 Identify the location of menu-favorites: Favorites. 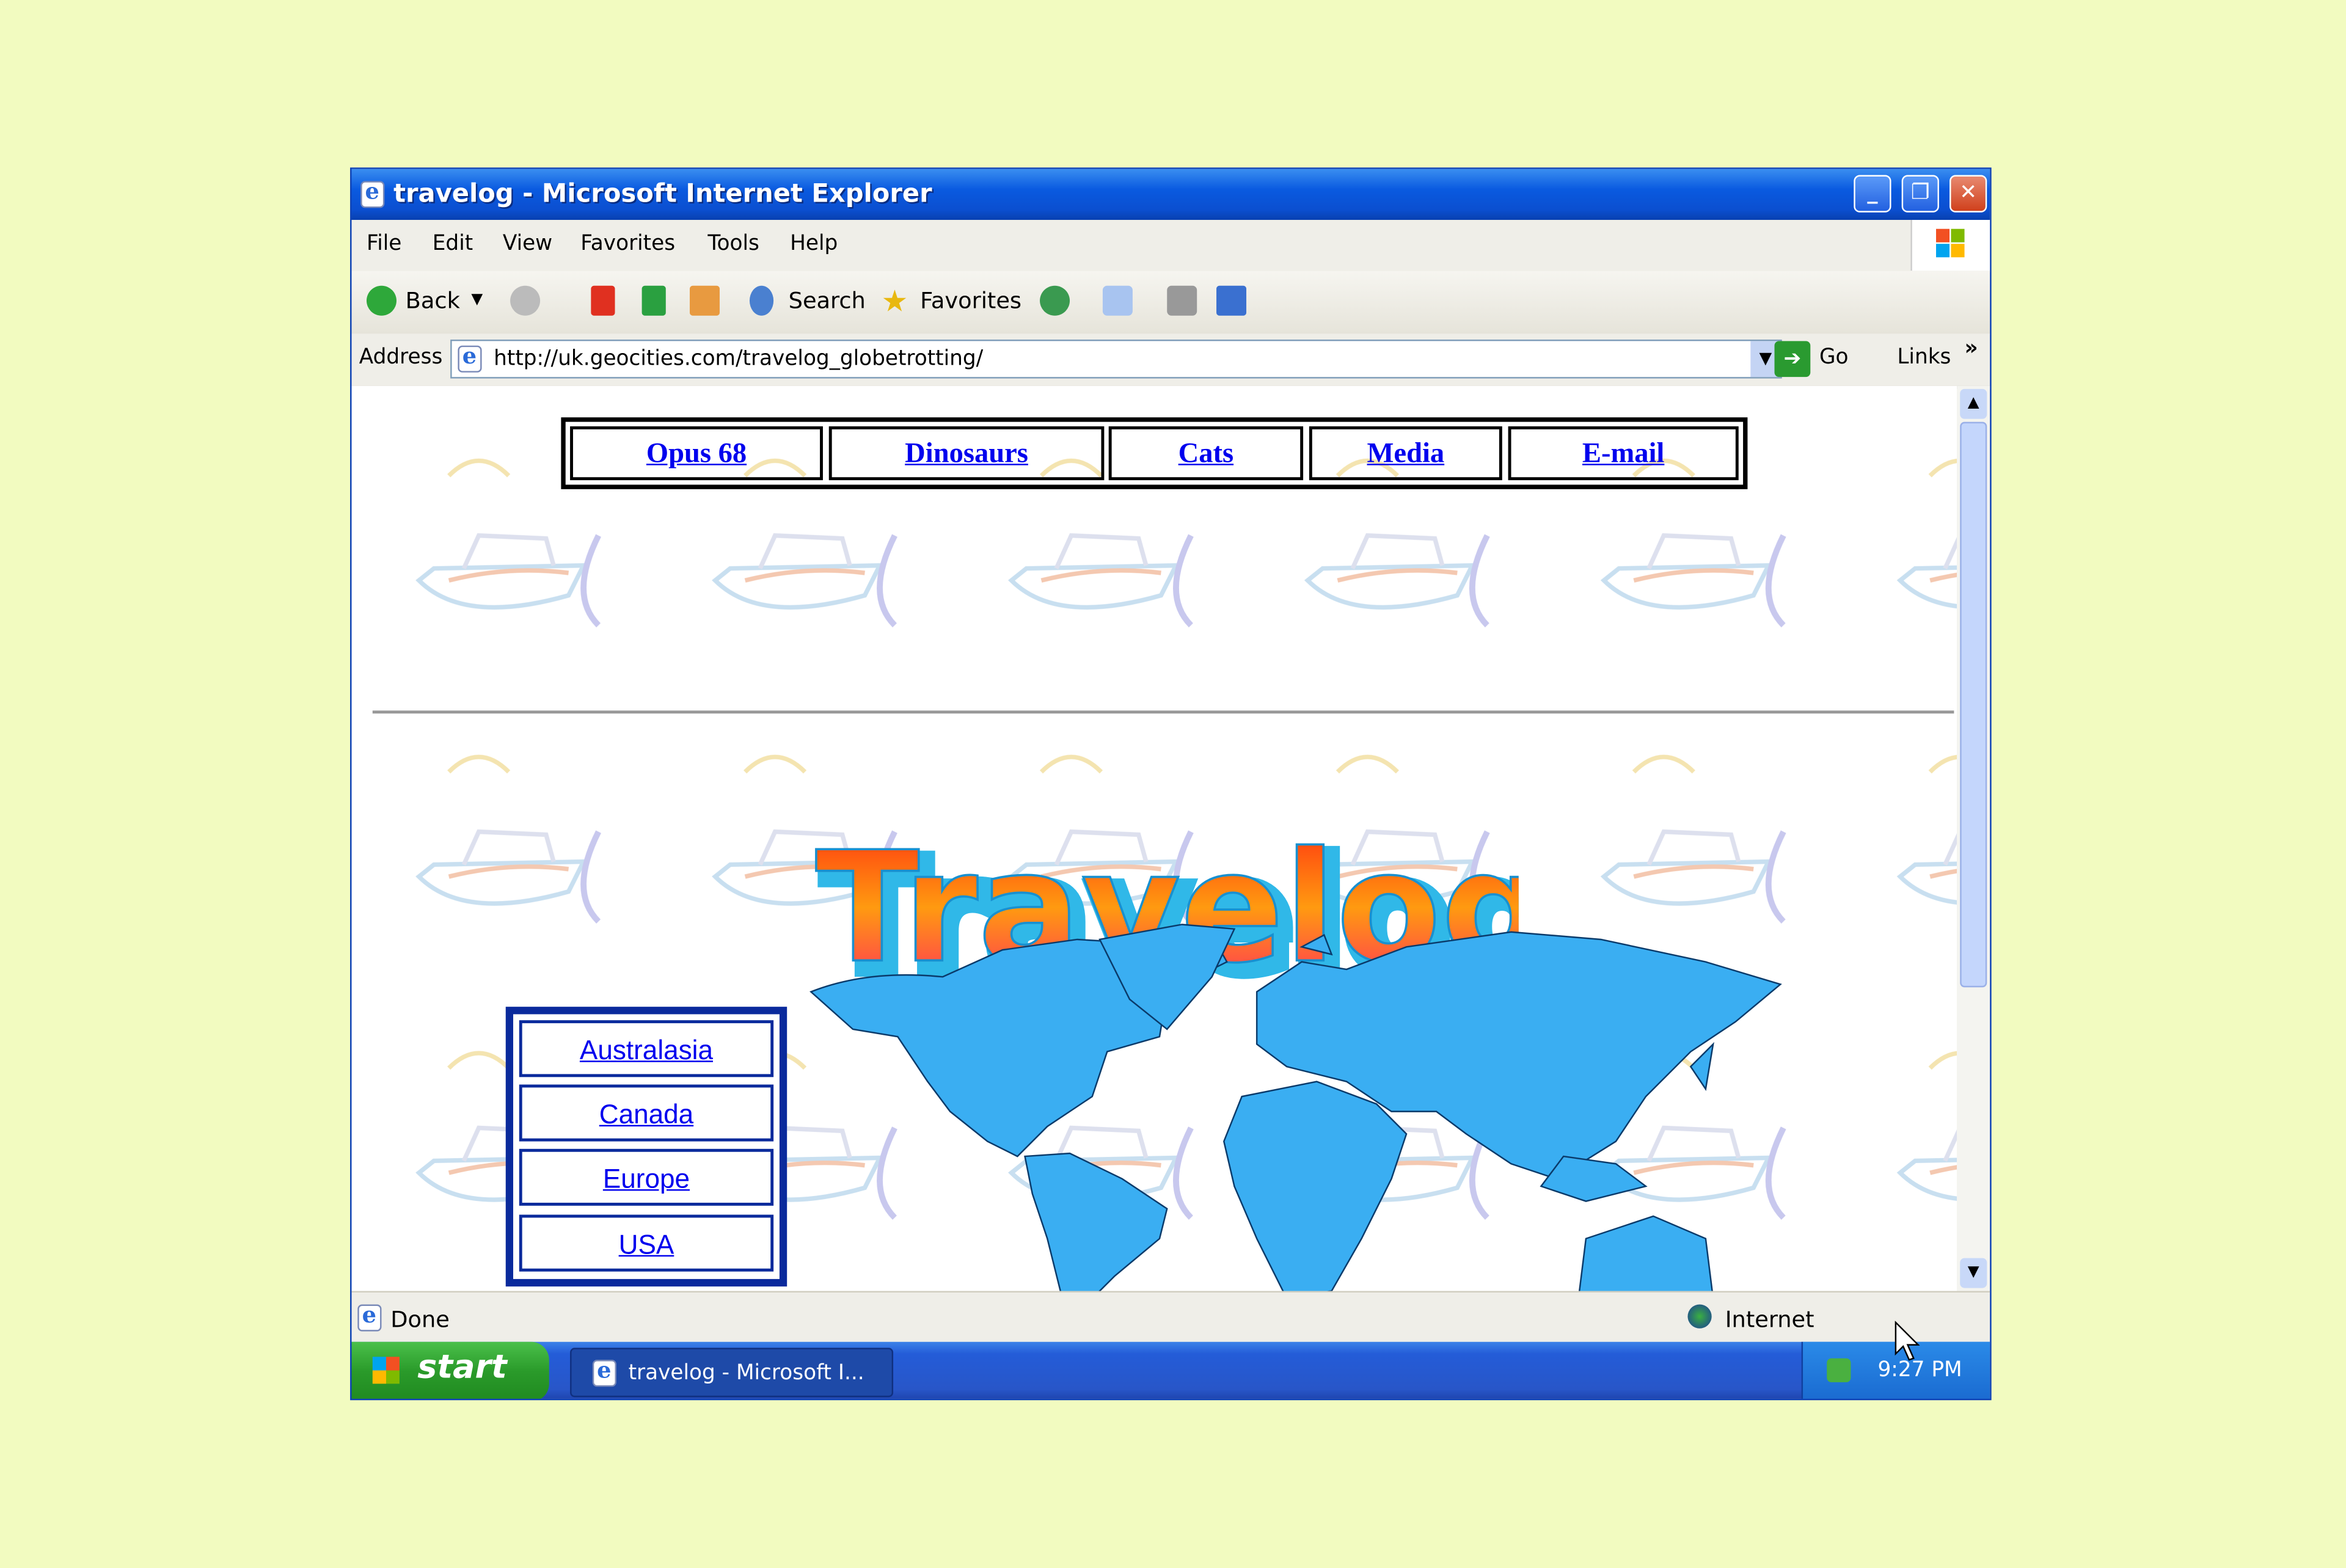
(627, 244).